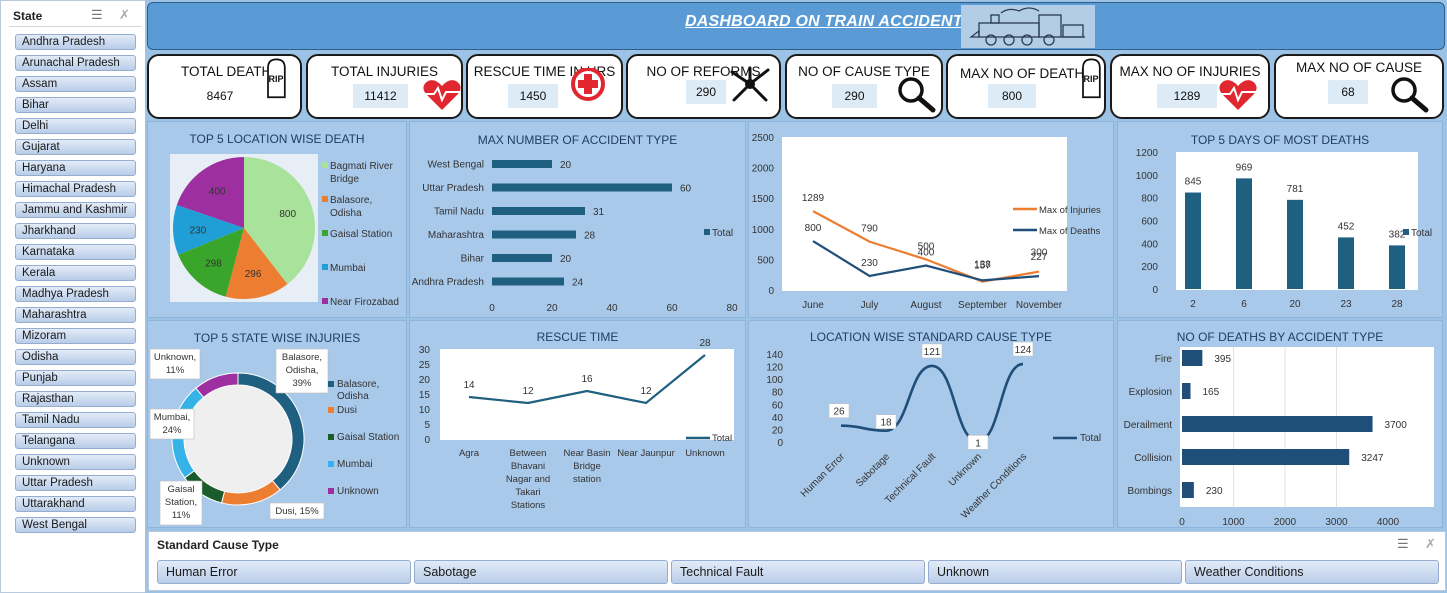 Image resolution: width=1447 pixels, height=593 pixels. What do you see at coordinates (75, 315) in the screenshot?
I see `state-slicer-item: Maharashtra` at bounding box center [75, 315].